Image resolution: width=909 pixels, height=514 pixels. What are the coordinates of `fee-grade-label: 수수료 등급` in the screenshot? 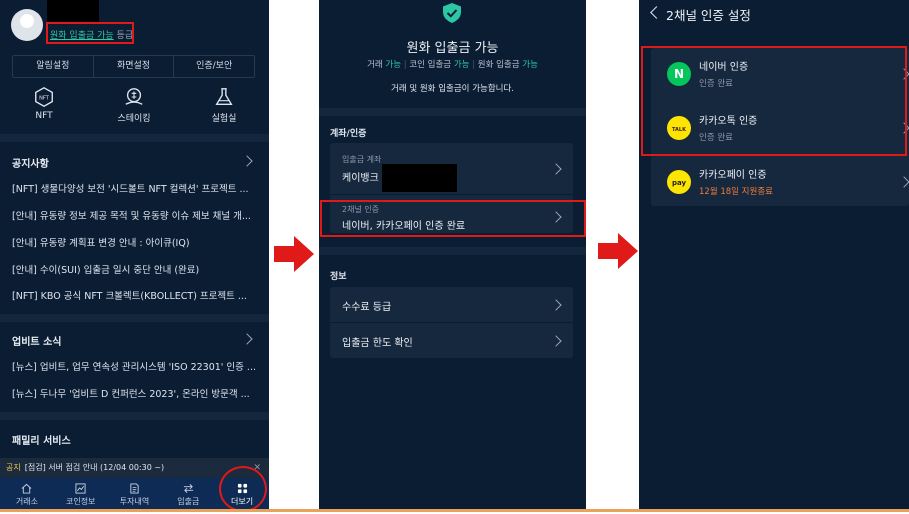 It's located at (367, 307).